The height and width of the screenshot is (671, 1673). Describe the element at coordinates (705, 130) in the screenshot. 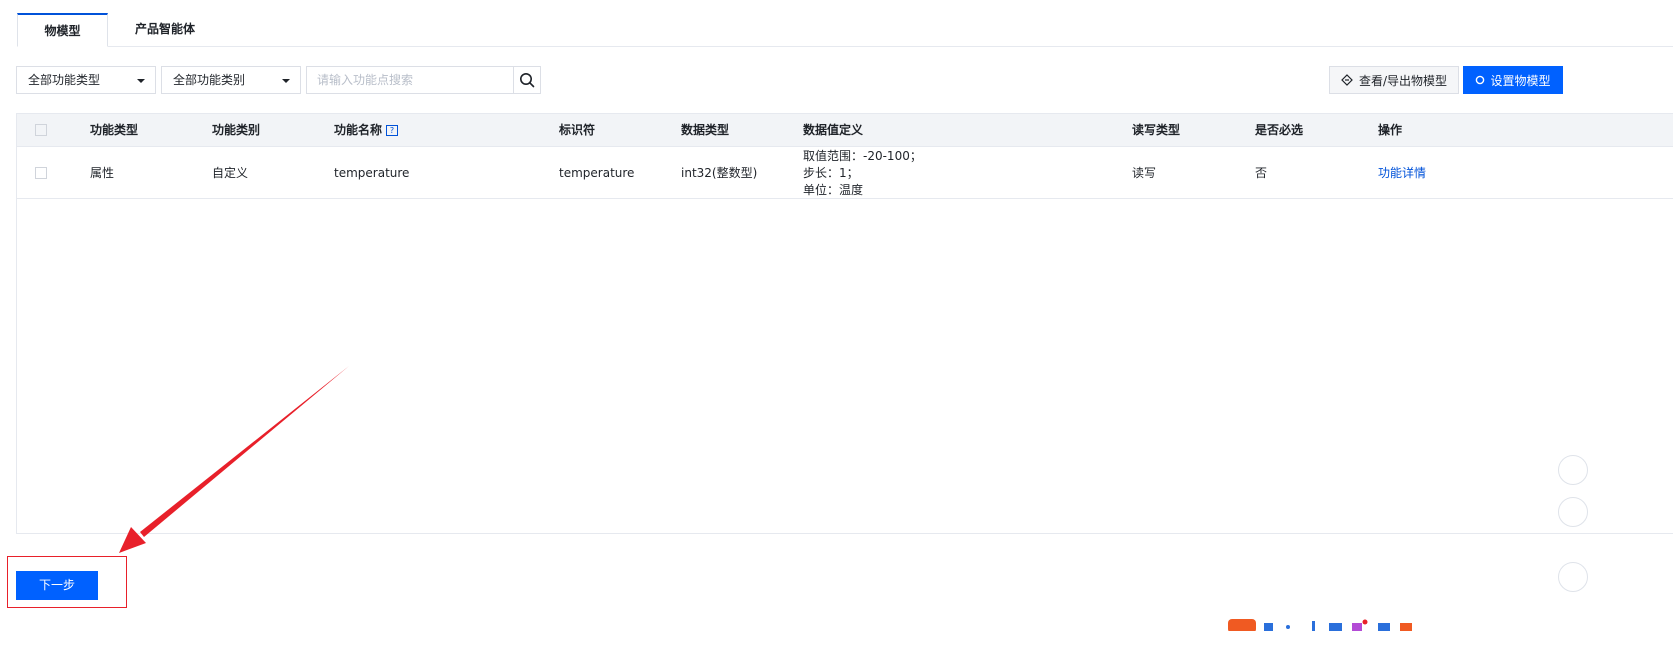

I see `header-data-type: 数据类型` at that location.